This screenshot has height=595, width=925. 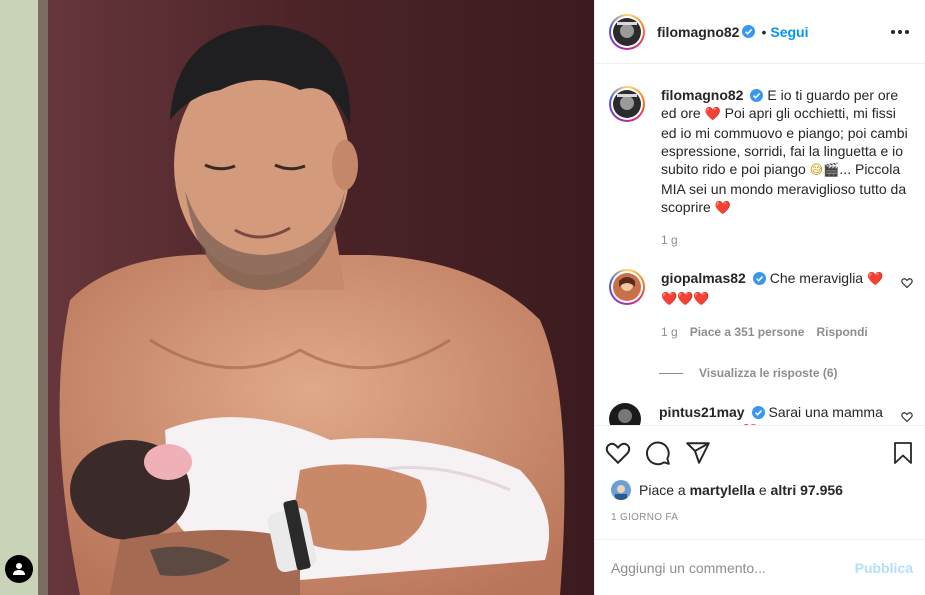 What do you see at coordinates (903, 453) in the screenshot?
I see `bookmark-icon` at bounding box center [903, 453].